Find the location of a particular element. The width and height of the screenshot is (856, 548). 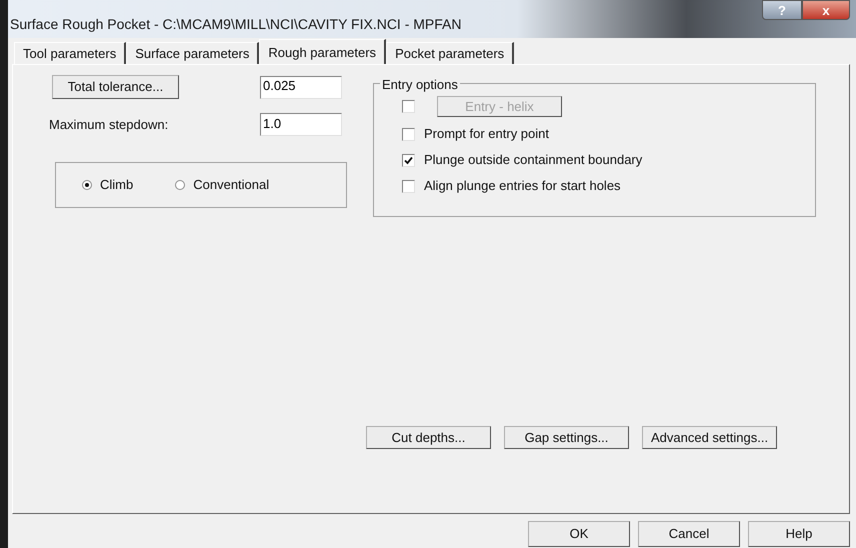

stepdown-field: 1.0 is located at coordinates (301, 124).